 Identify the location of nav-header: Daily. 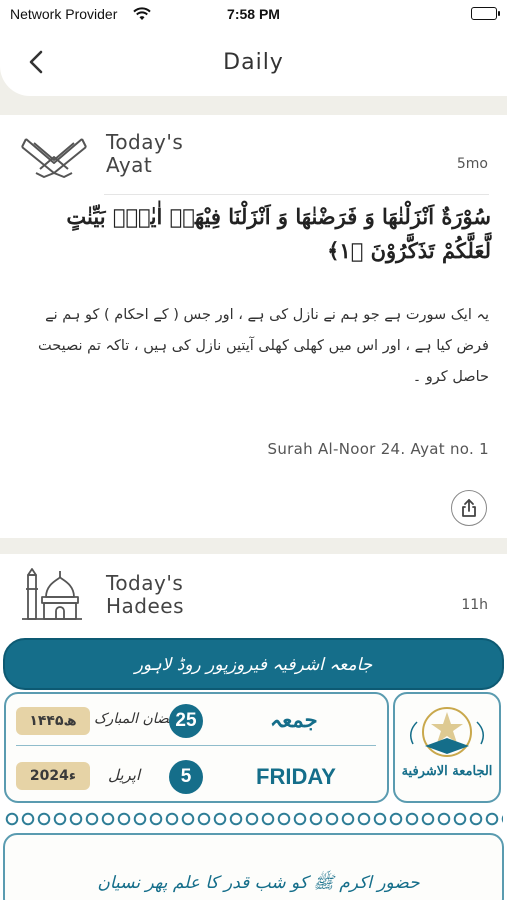
(253, 63).